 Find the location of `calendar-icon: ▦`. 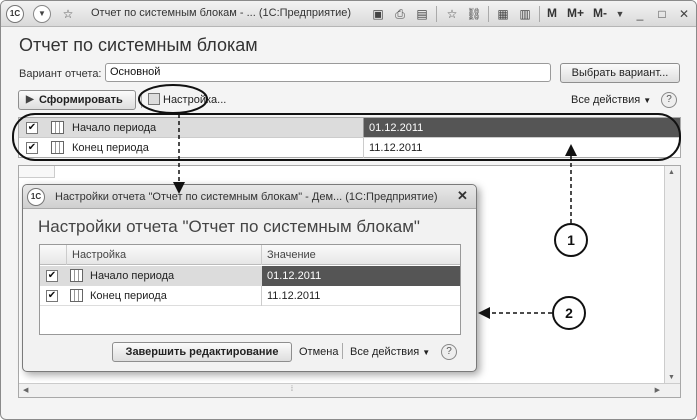

calendar-icon: ▦ is located at coordinates (503, 14).